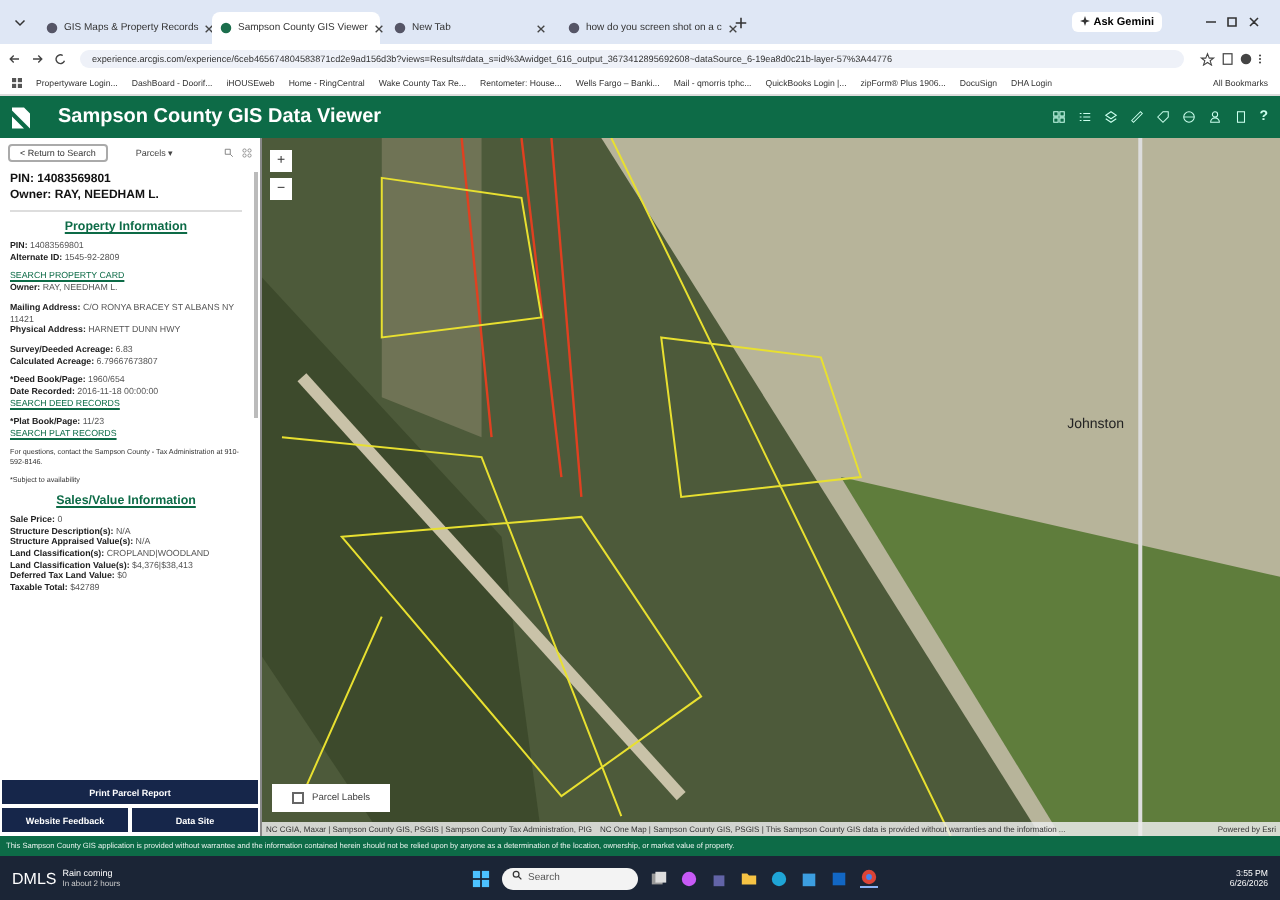 The image size is (1280, 900). What do you see at coordinates (220, 117) in the screenshot?
I see `app-title: Sampson County GIS Data Viewer` at bounding box center [220, 117].